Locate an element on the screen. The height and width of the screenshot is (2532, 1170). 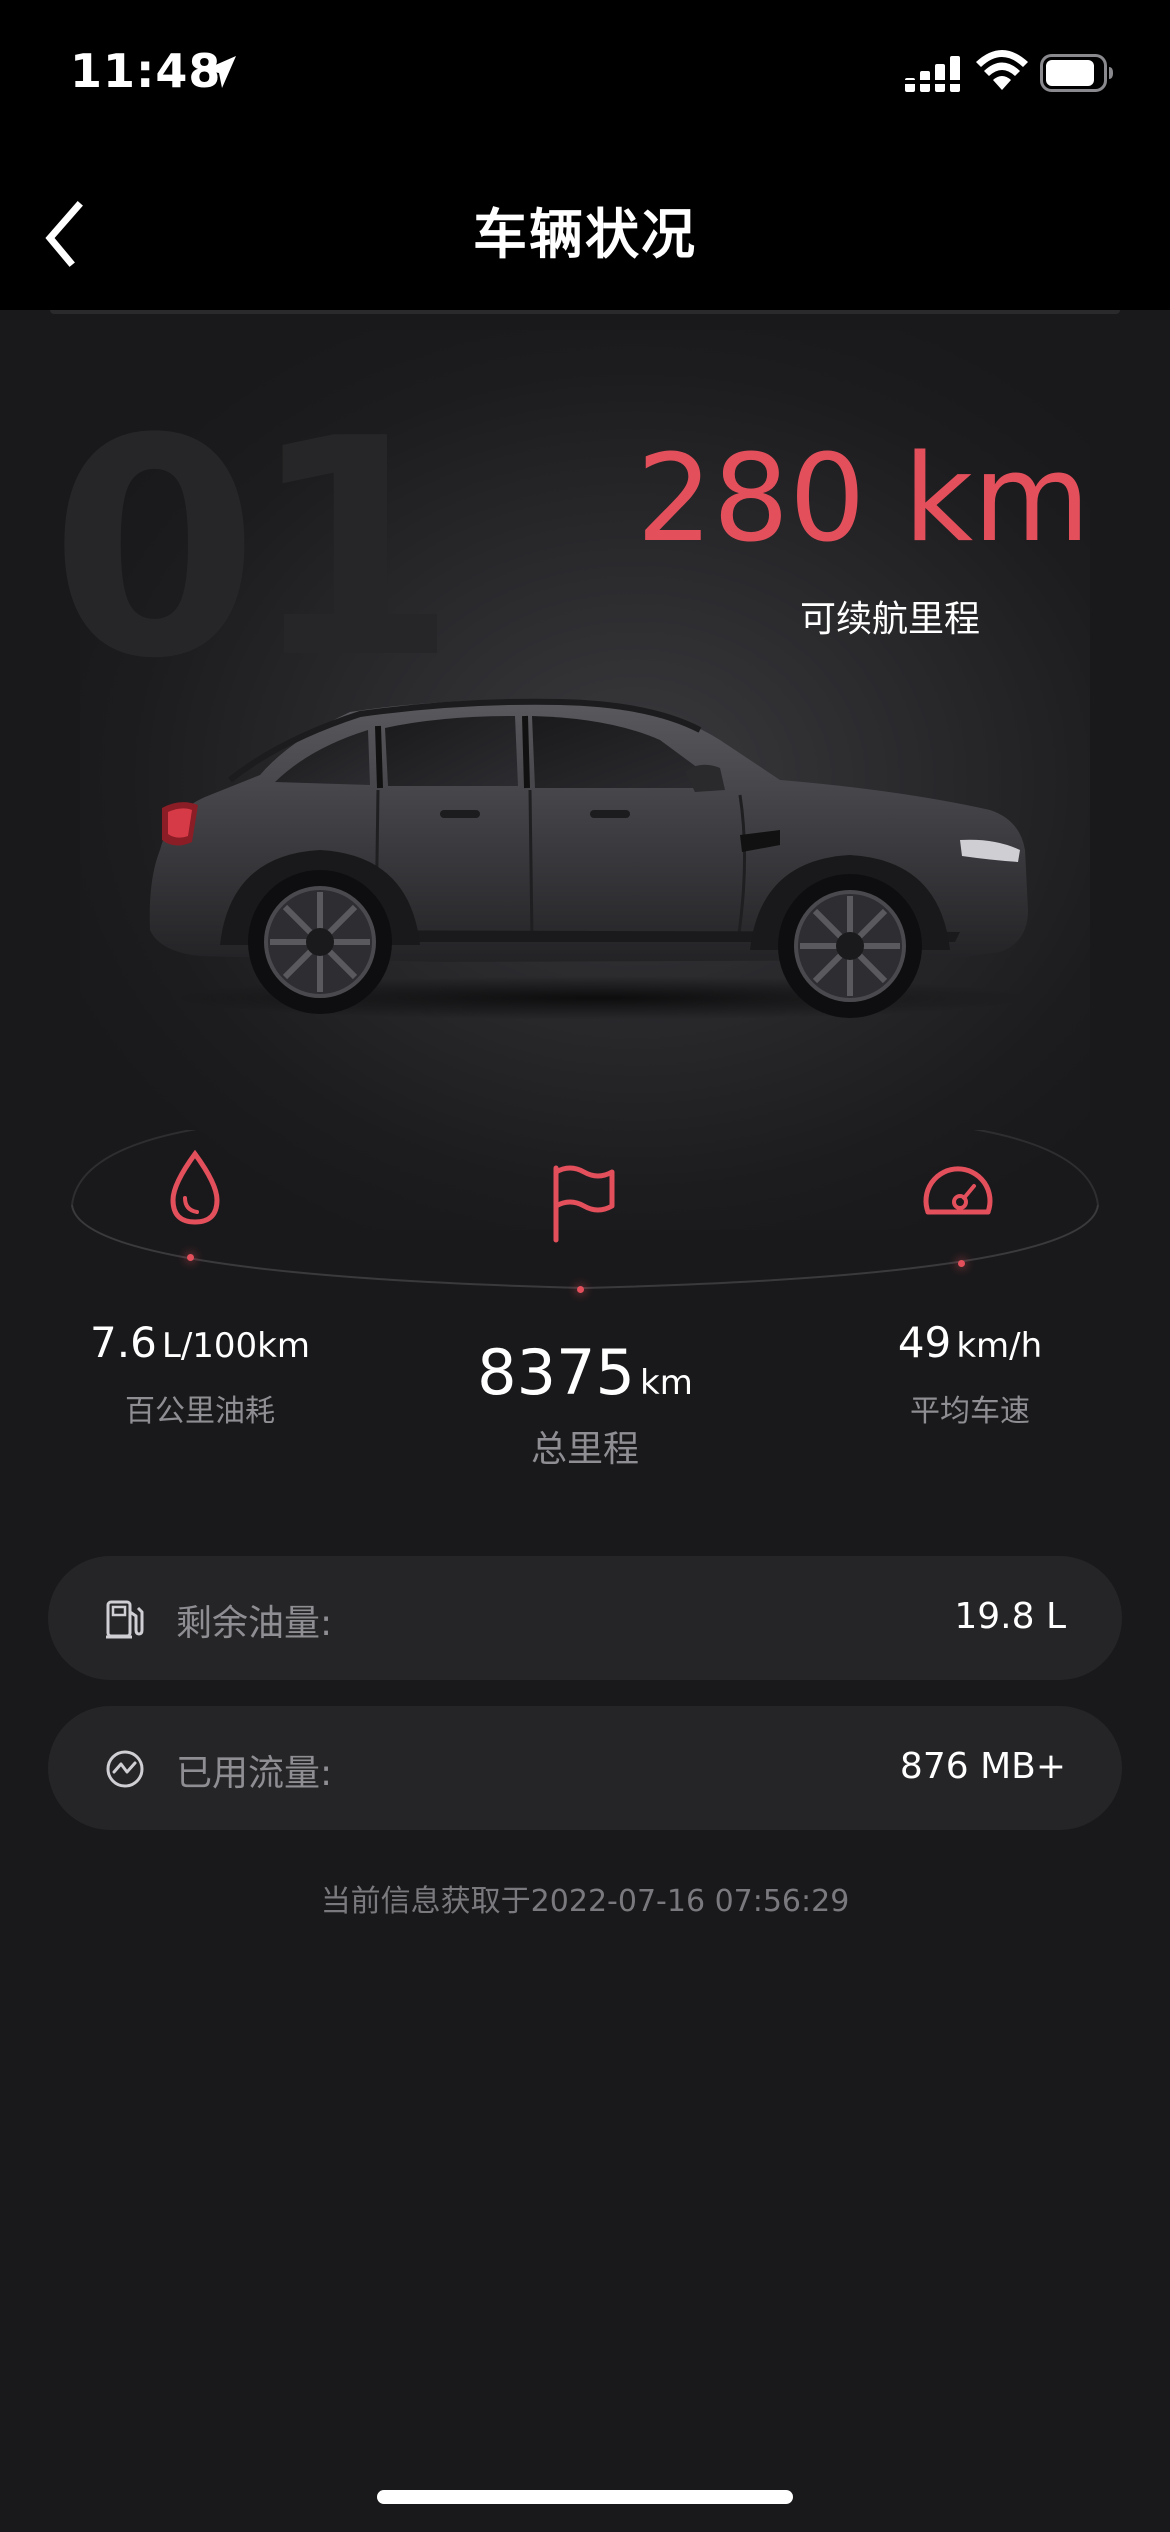
speedometer-icon is located at coordinates (958, 1190).